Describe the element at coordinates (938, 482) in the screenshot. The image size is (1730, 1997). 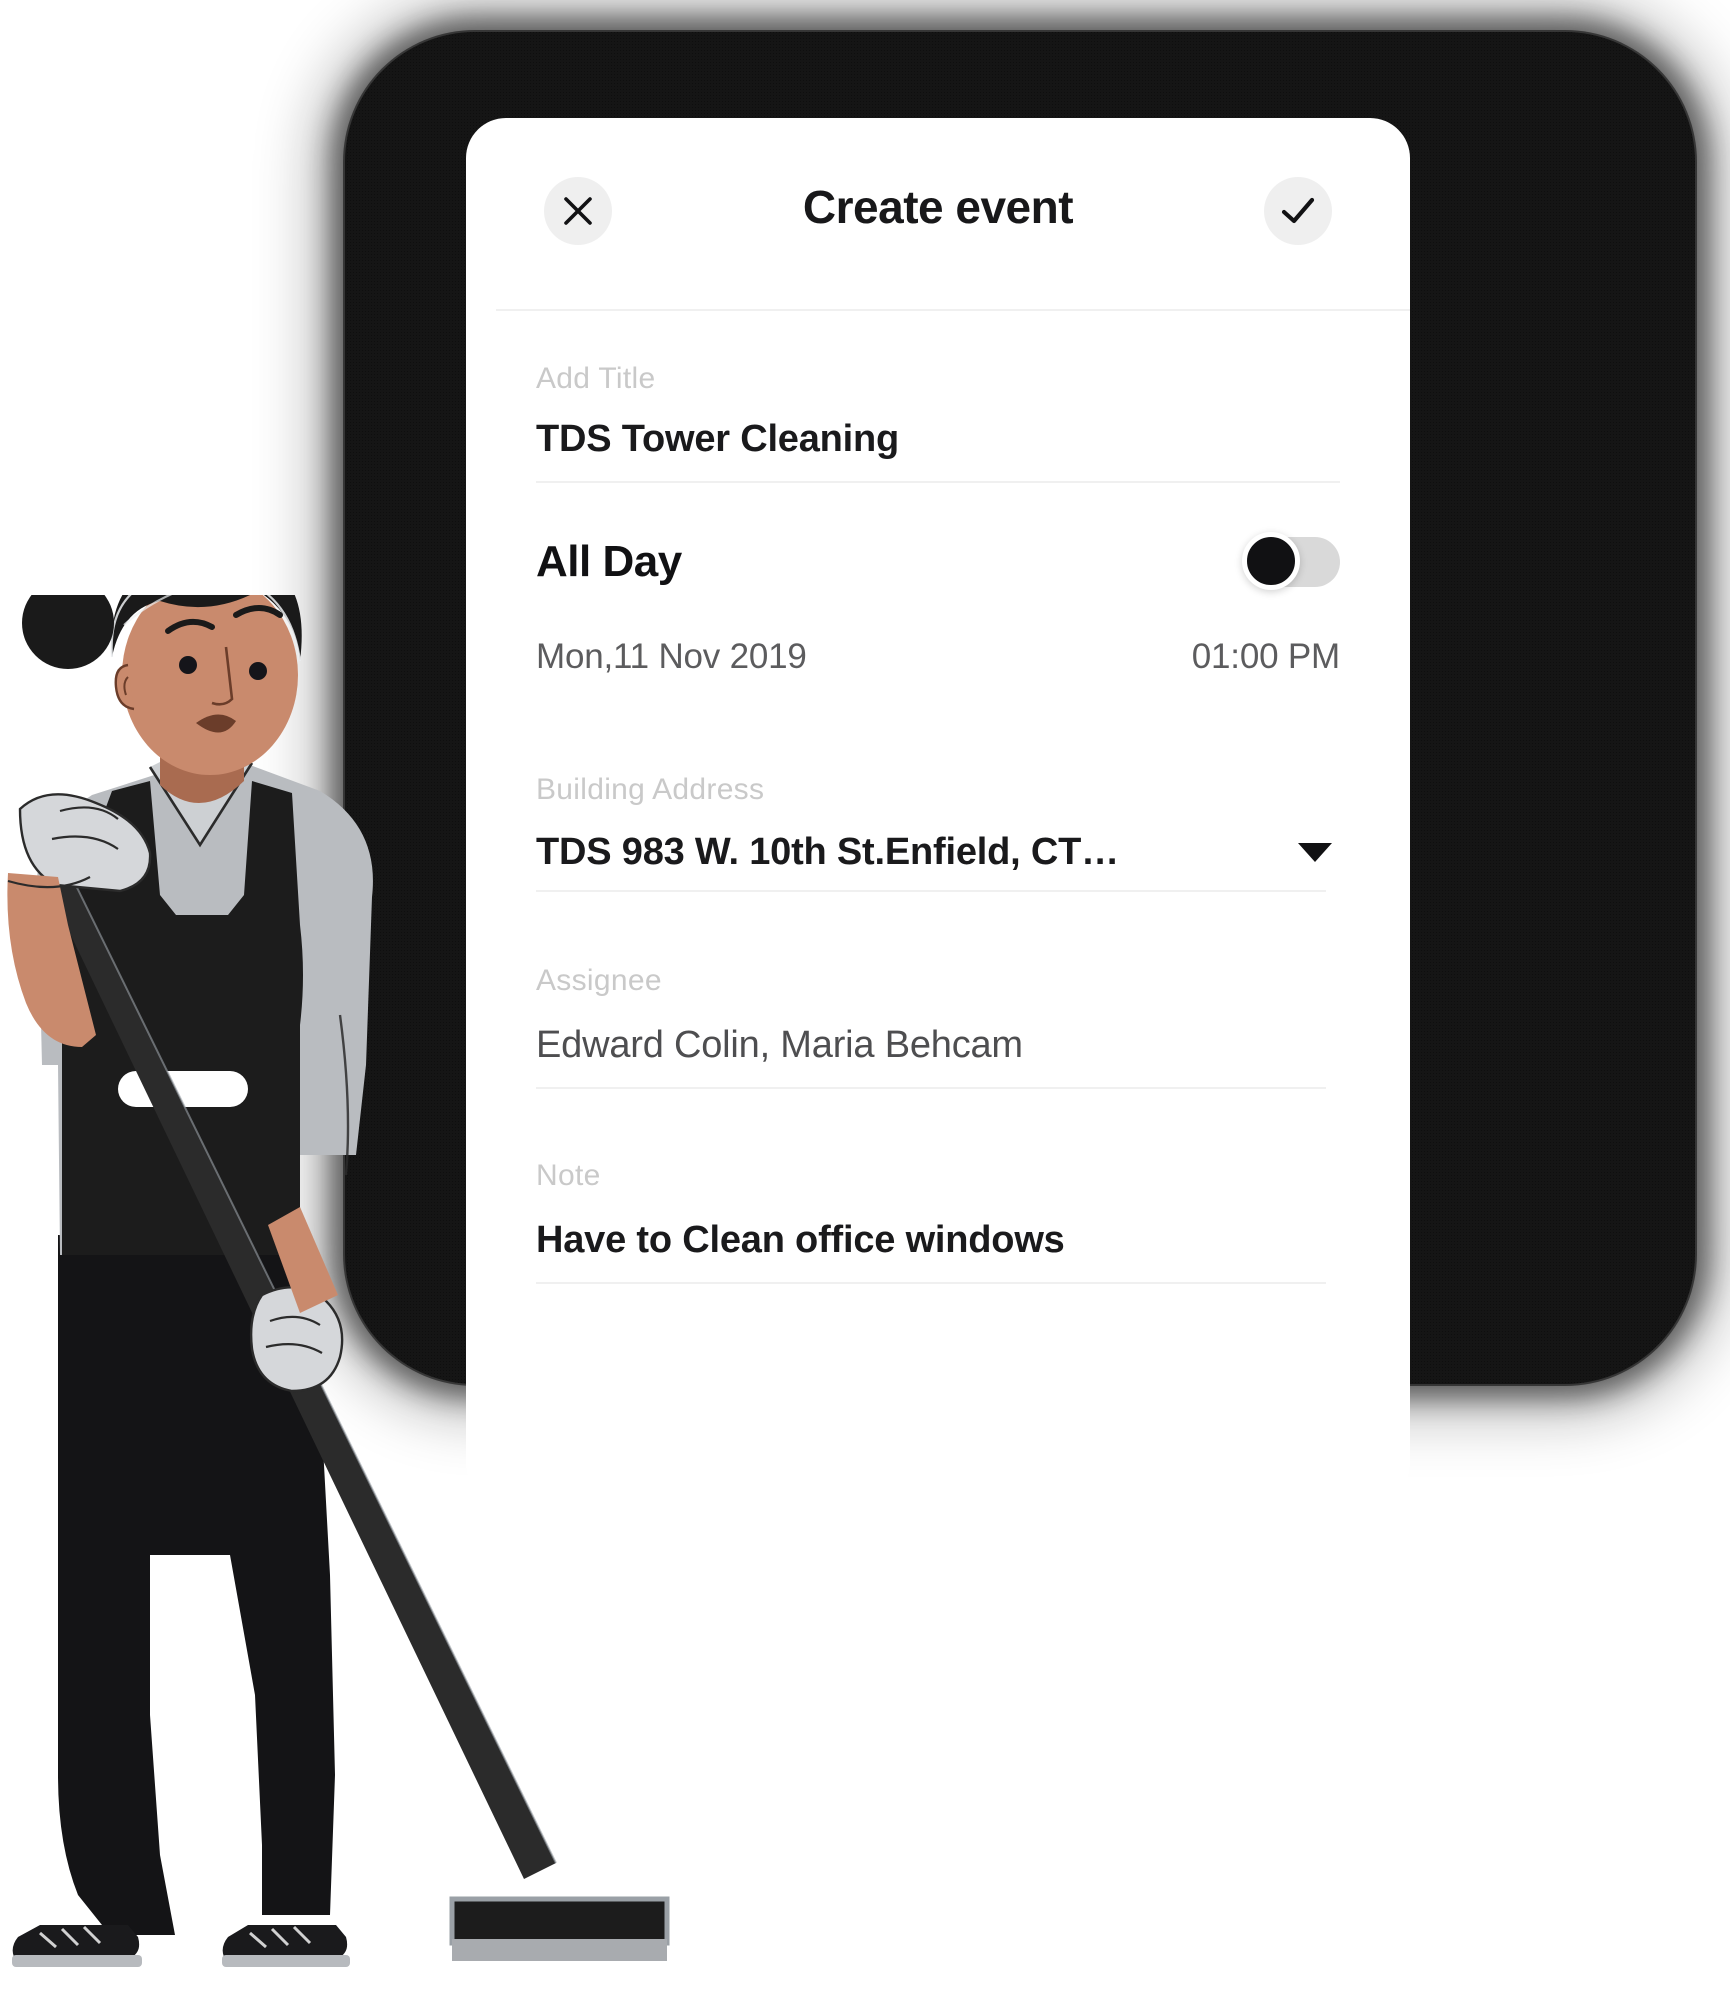
I see `title-field-underline` at that location.